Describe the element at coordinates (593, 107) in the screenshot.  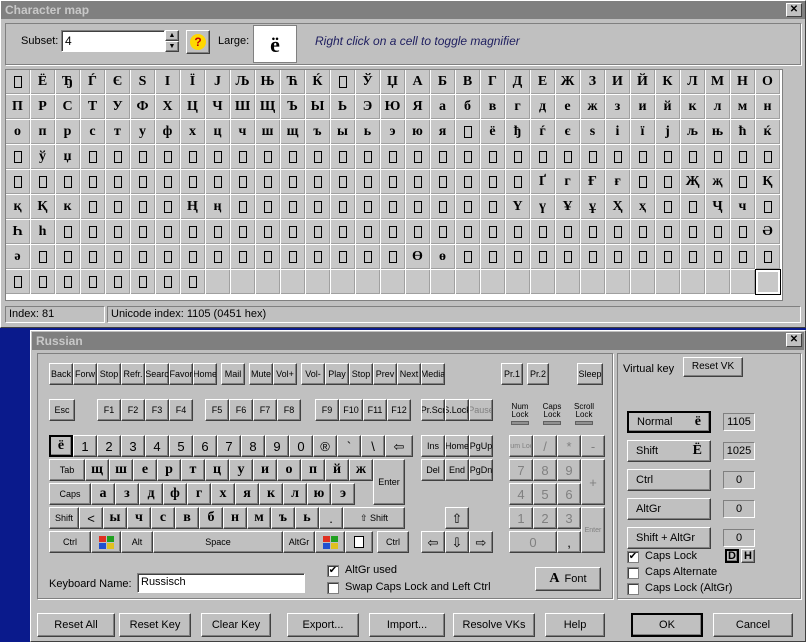
I see `char-cell: ж` at that location.